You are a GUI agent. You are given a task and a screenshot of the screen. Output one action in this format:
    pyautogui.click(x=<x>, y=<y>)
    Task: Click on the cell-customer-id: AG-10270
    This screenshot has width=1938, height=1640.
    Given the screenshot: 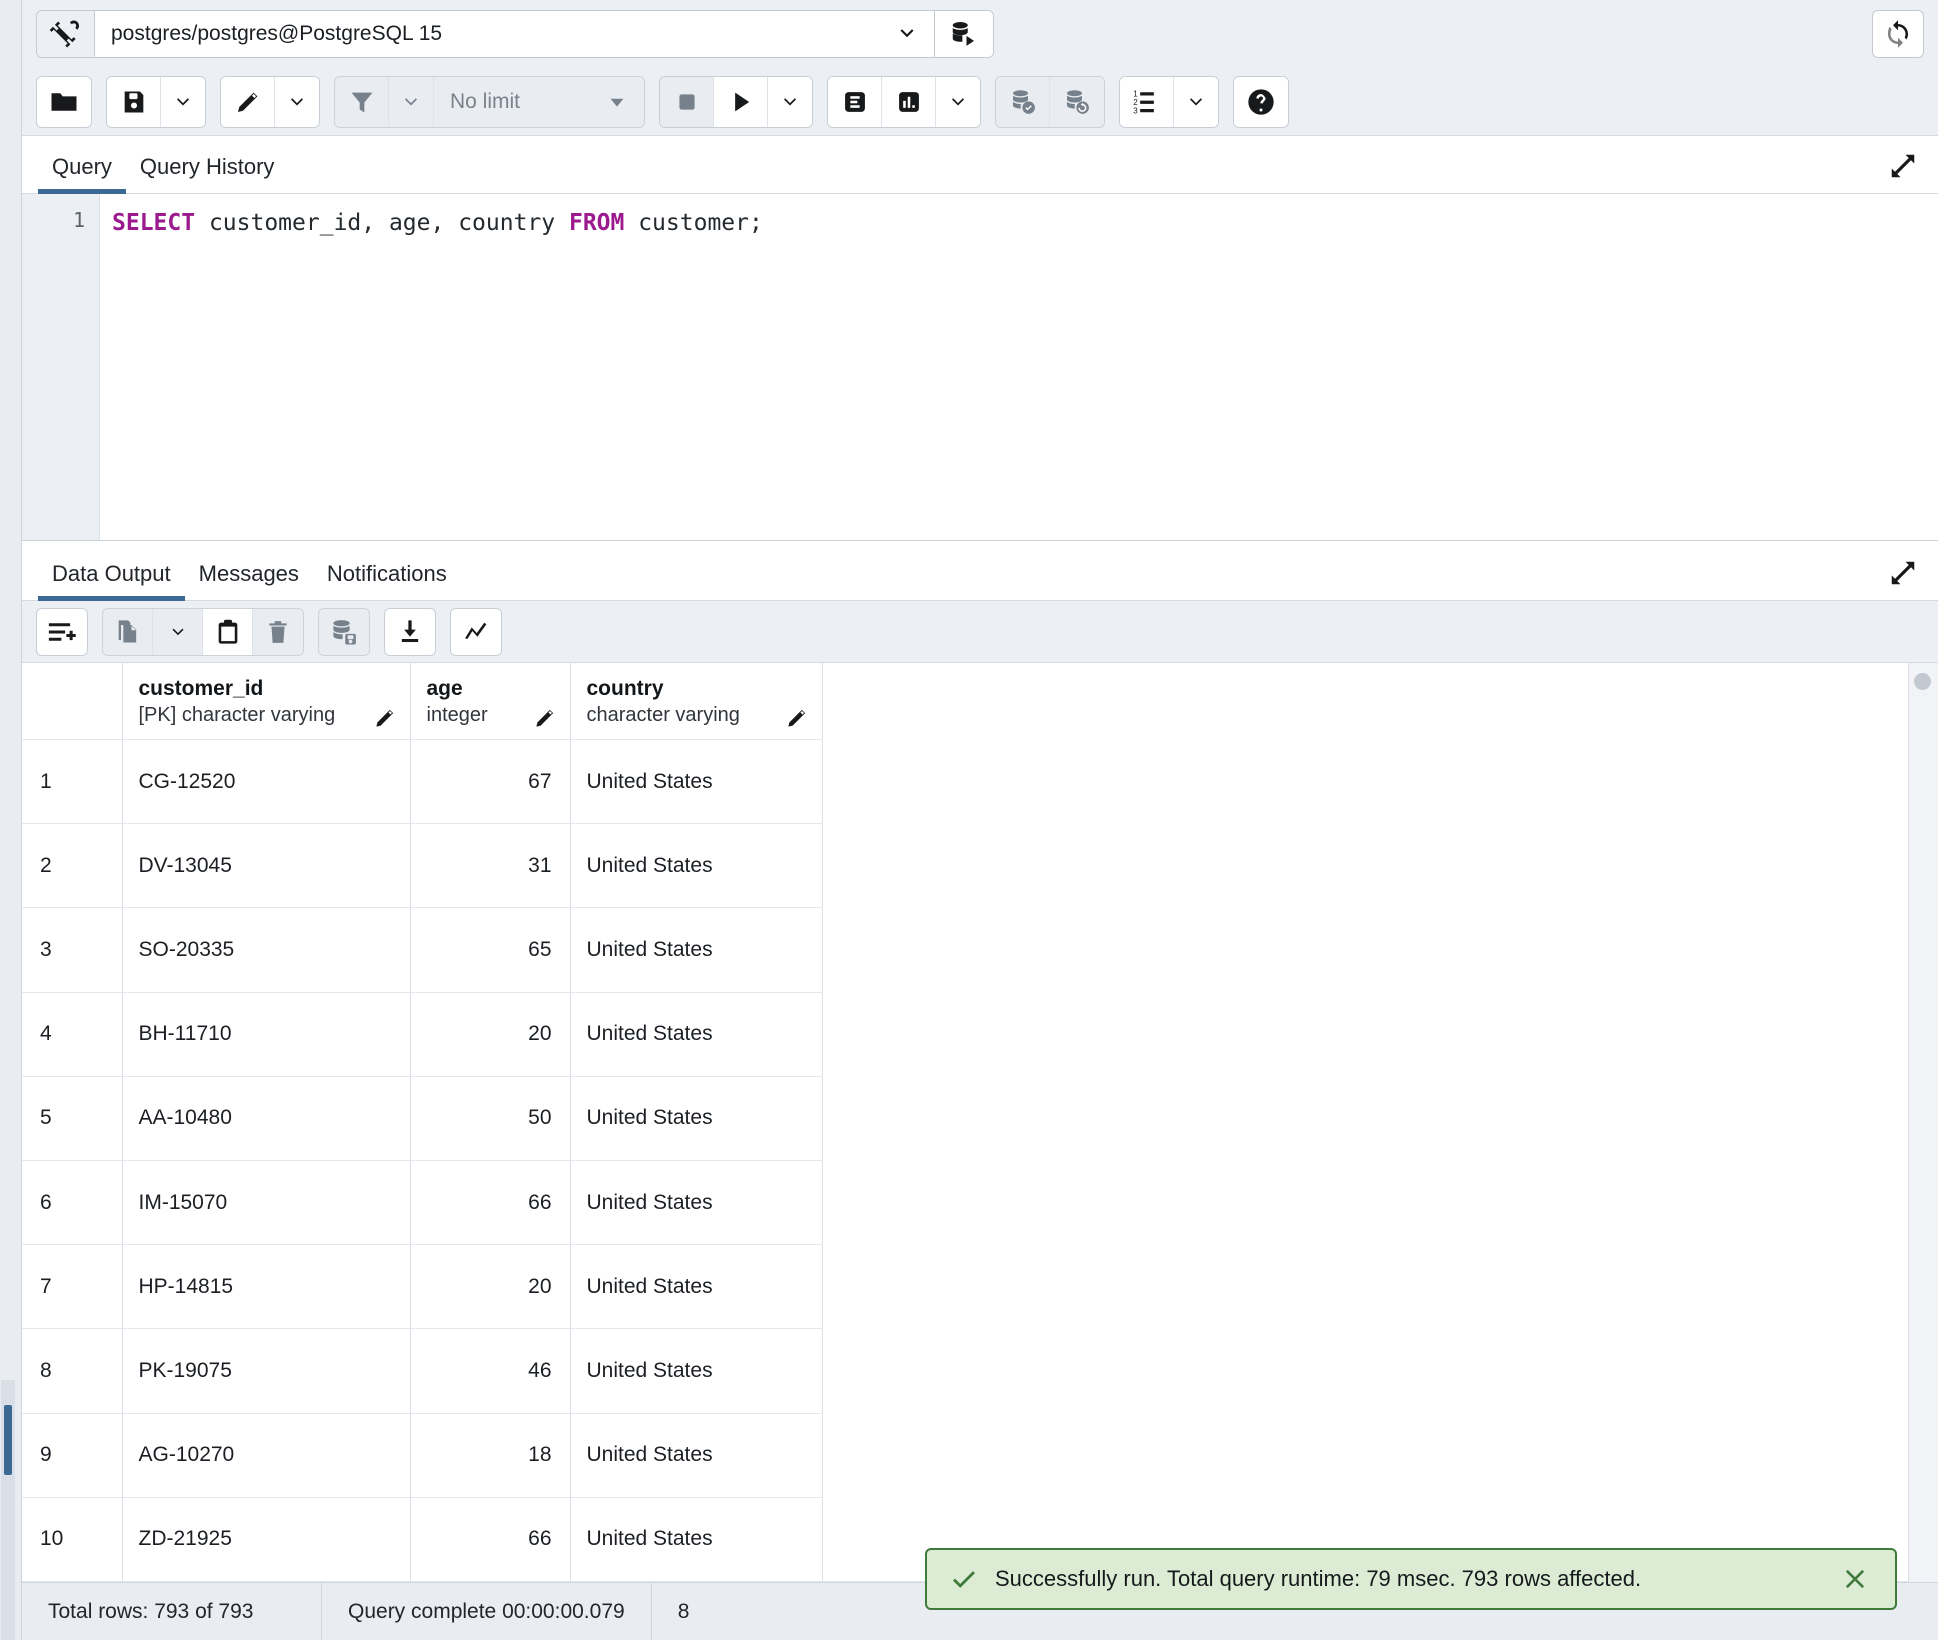 What is the action you would take?
    pyautogui.click(x=266, y=1455)
    